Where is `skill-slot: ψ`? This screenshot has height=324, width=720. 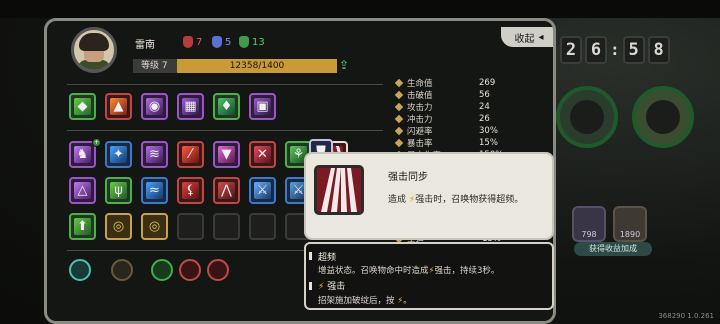 skill-slot: ψ is located at coordinates (118, 190).